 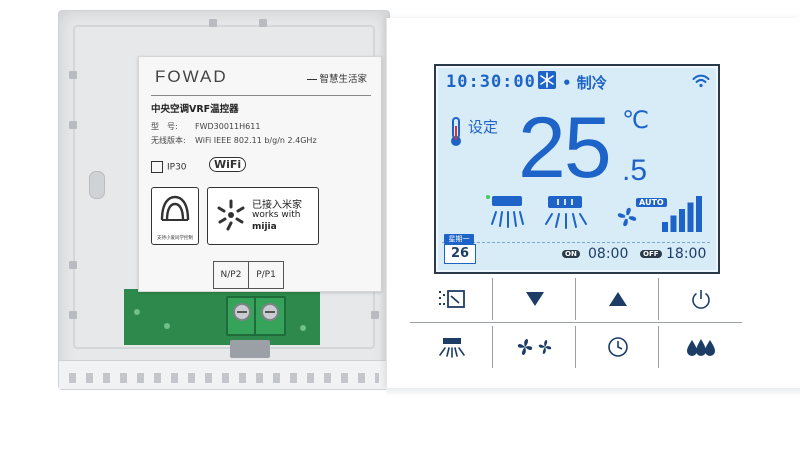 What do you see at coordinates (593, 392) in the screenshot?
I see `panel-shadow` at bounding box center [593, 392].